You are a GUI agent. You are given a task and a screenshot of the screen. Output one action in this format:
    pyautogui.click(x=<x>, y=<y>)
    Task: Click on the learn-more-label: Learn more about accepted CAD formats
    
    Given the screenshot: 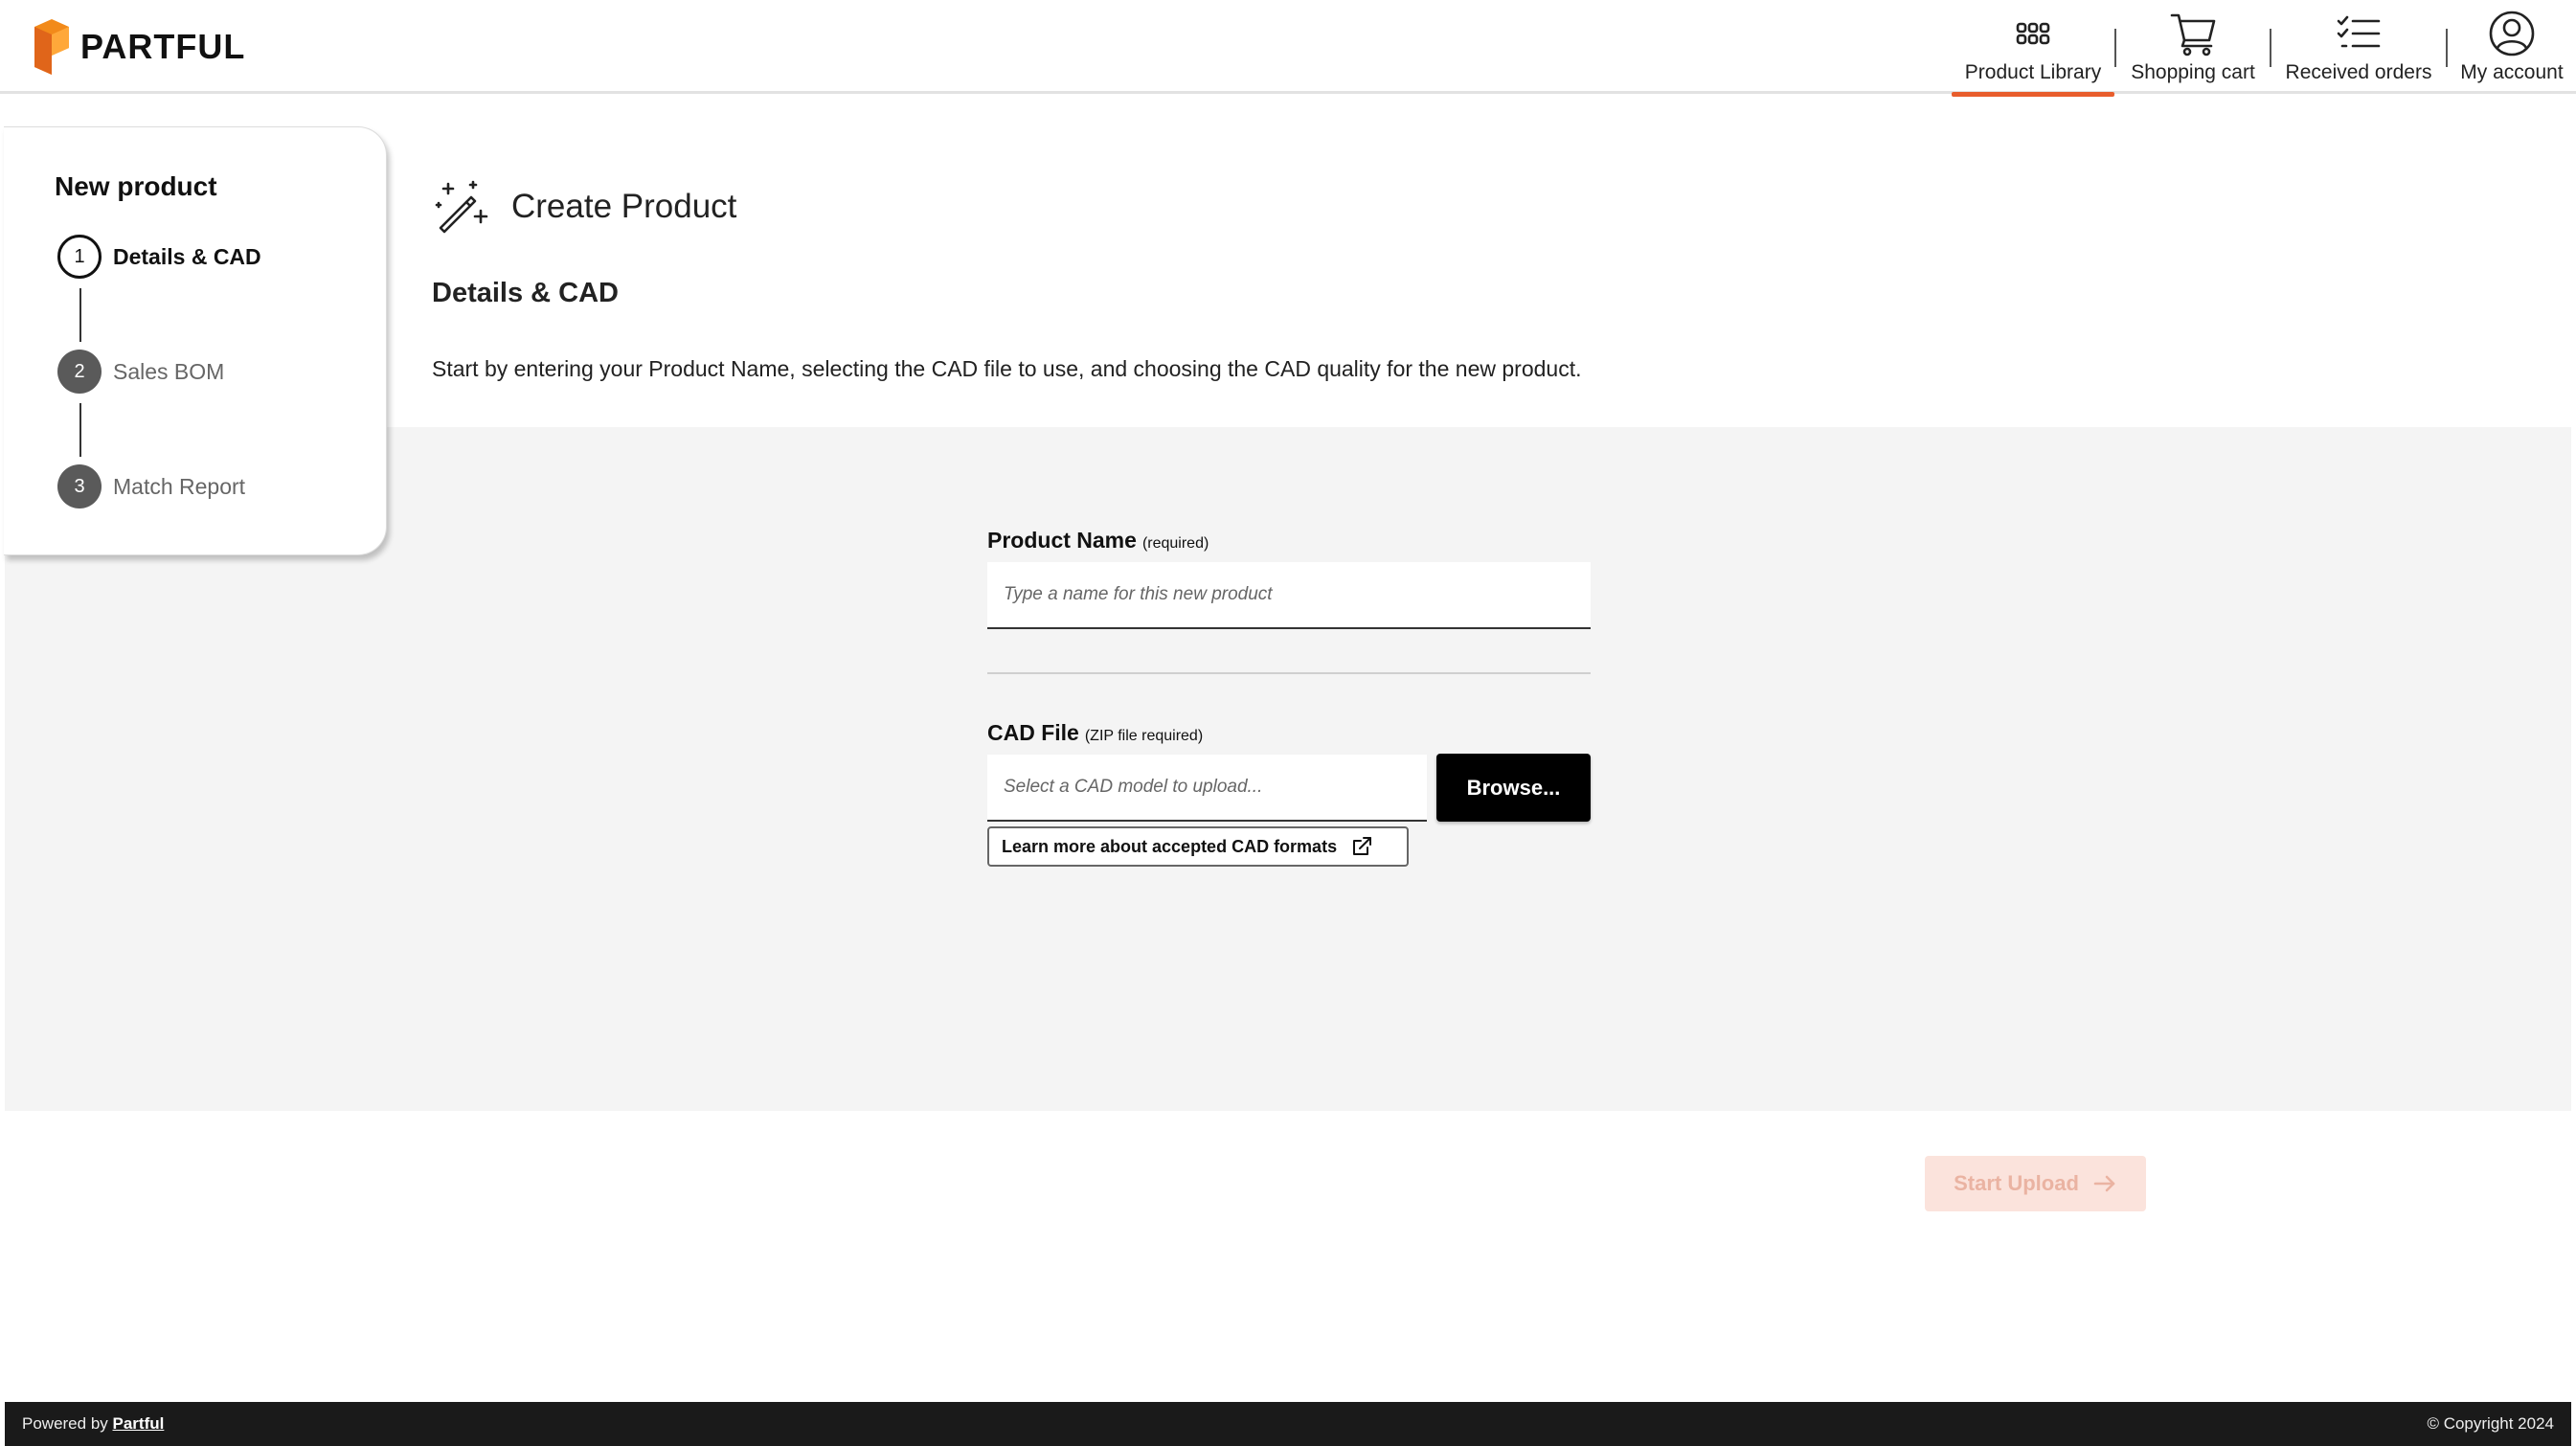 What is the action you would take?
    pyautogui.click(x=1170, y=846)
    